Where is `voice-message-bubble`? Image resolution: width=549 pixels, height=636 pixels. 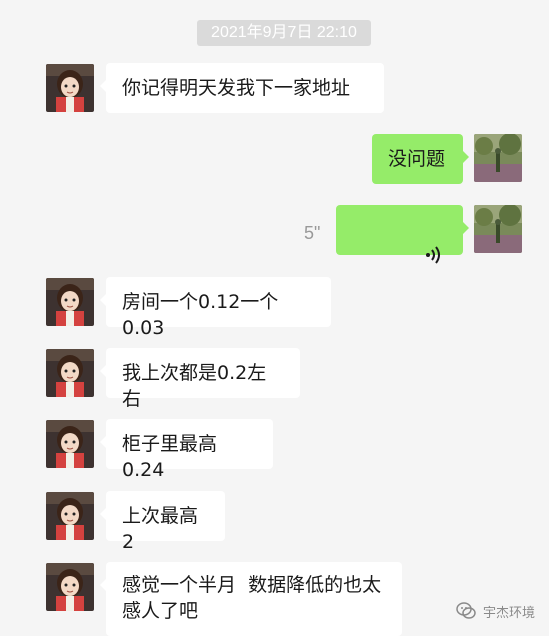
voice-message-bubble is located at coordinates (402, 234).